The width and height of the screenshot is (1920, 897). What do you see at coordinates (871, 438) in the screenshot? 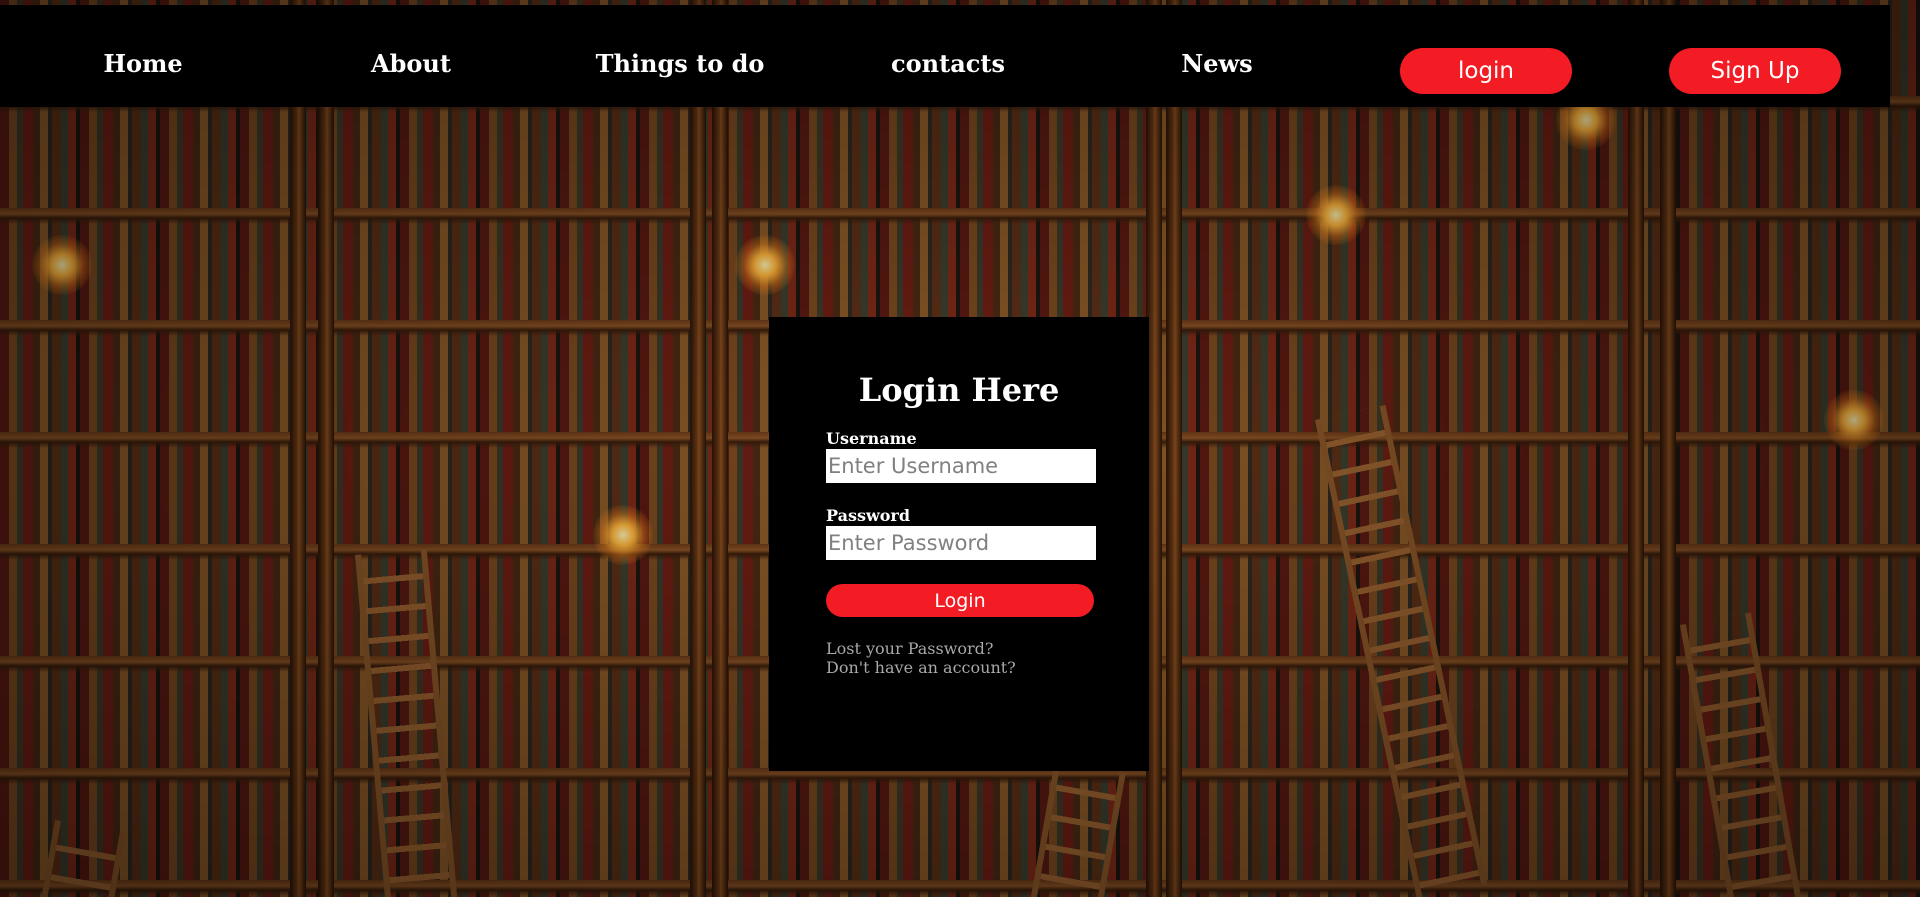
I see `username-label: Username` at bounding box center [871, 438].